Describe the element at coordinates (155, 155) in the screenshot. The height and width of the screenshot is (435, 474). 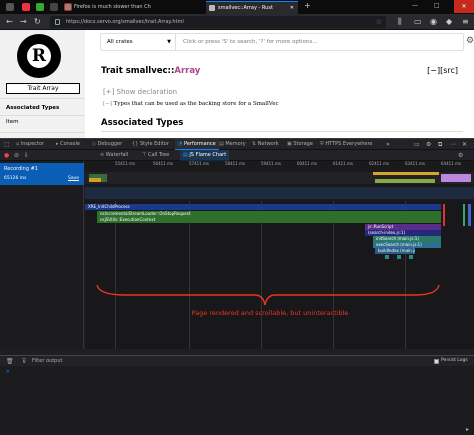
I see `tab-call-tree: ⊤ Call Tree` at that location.